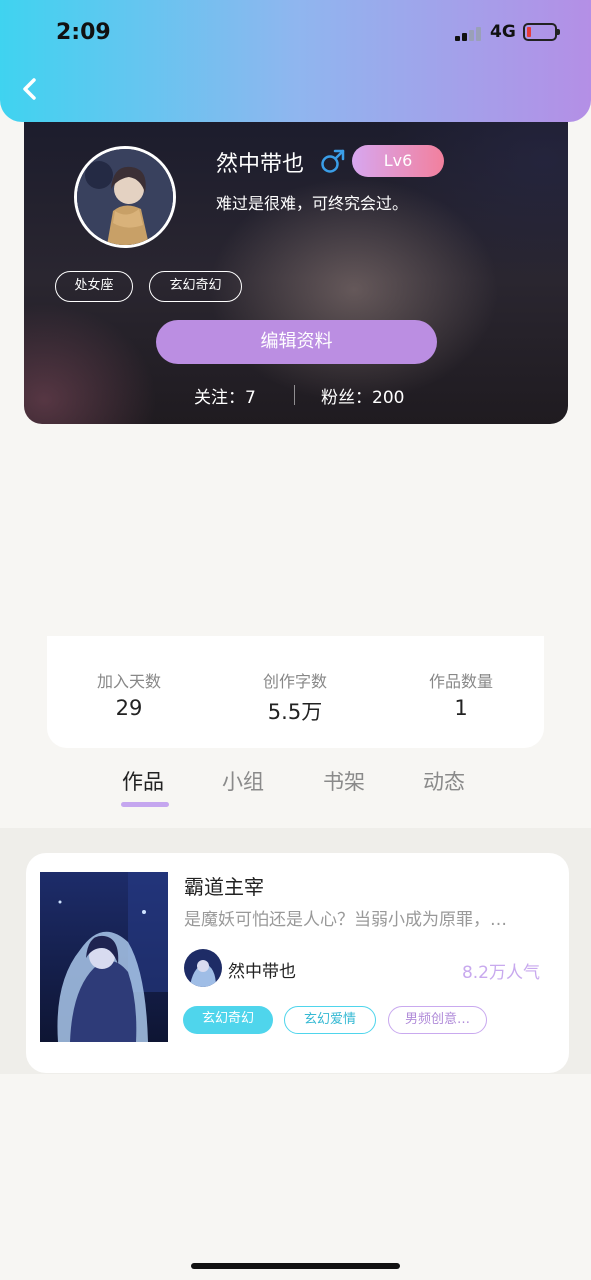  Describe the element at coordinates (461, 708) in the screenshot. I see `stat-value: 1` at that location.